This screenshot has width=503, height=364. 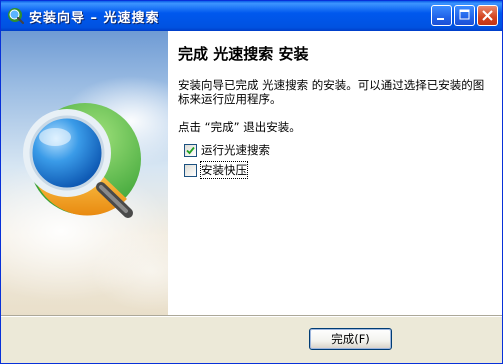 What do you see at coordinates (440, 19) in the screenshot?
I see `minimize-icon` at bounding box center [440, 19].